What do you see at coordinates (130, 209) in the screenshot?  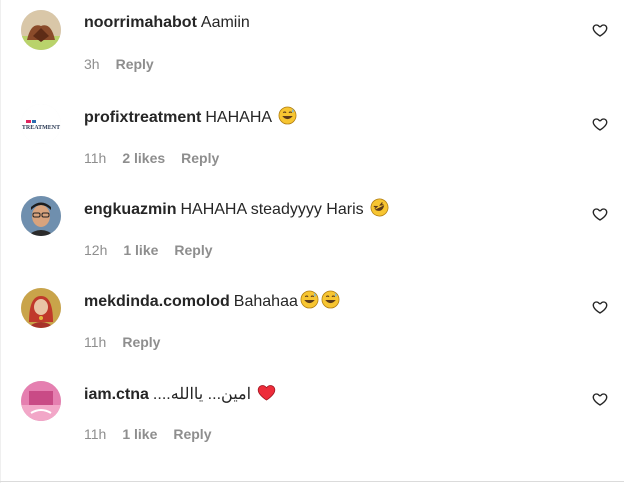 I see `comment-username: engkuazmin` at bounding box center [130, 209].